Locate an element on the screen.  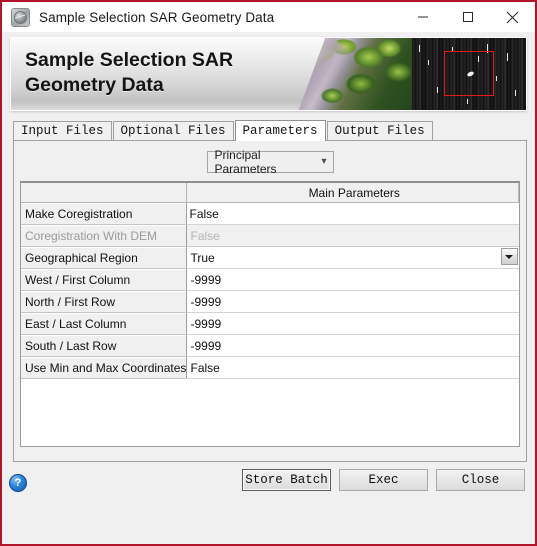
param-value-geographical-region: True is located at coordinates (352, 257).